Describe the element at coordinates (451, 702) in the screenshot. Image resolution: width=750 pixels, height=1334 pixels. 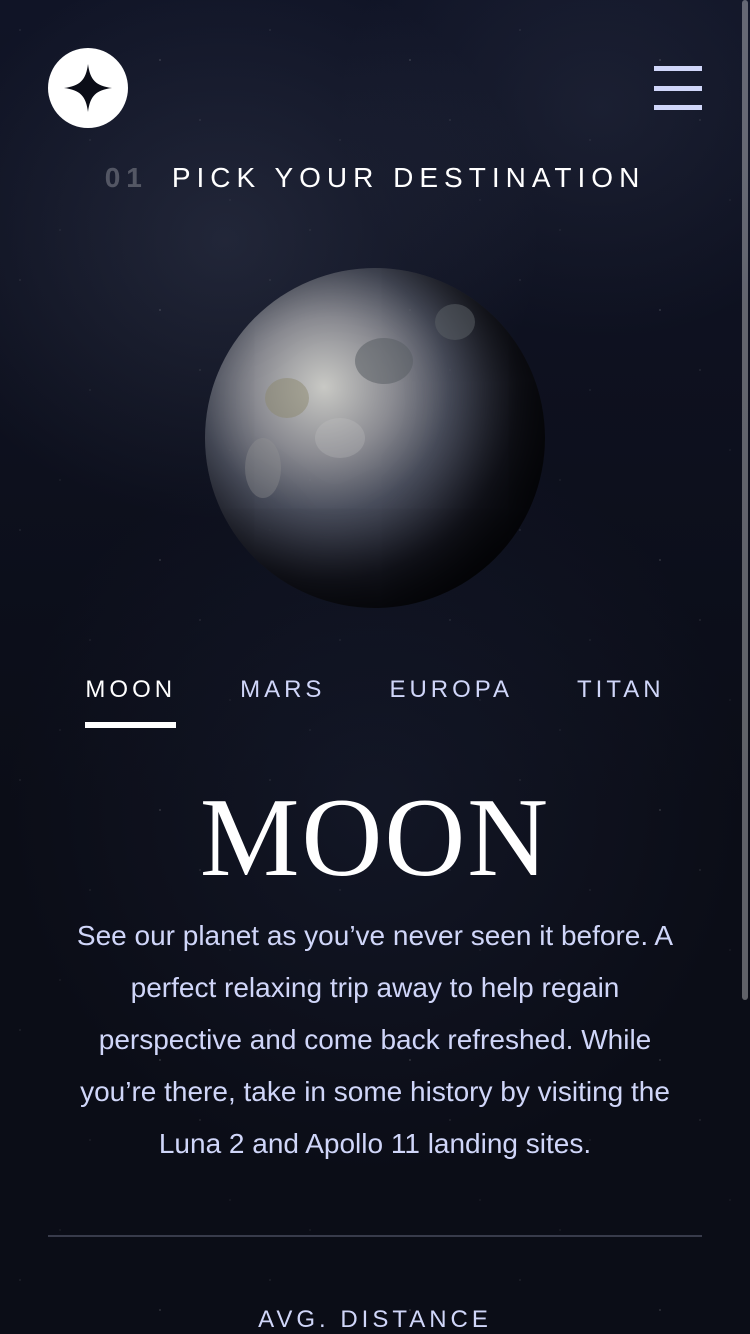
I see `tab-europa: EUROPA` at that location.